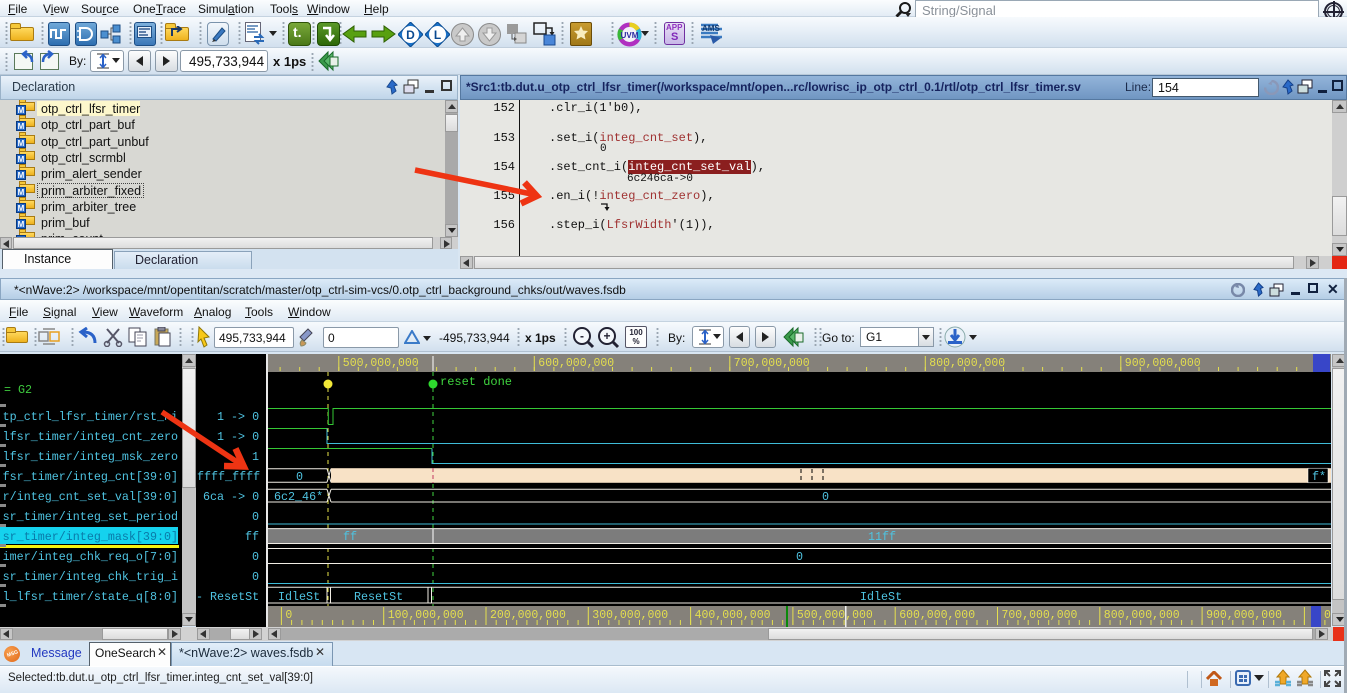 This screenshot has width=1347, height=693. What do you see at coordinates (350, 537) in the screenshot?
I see `svg-text: ff` at bounding box center [350, 537].